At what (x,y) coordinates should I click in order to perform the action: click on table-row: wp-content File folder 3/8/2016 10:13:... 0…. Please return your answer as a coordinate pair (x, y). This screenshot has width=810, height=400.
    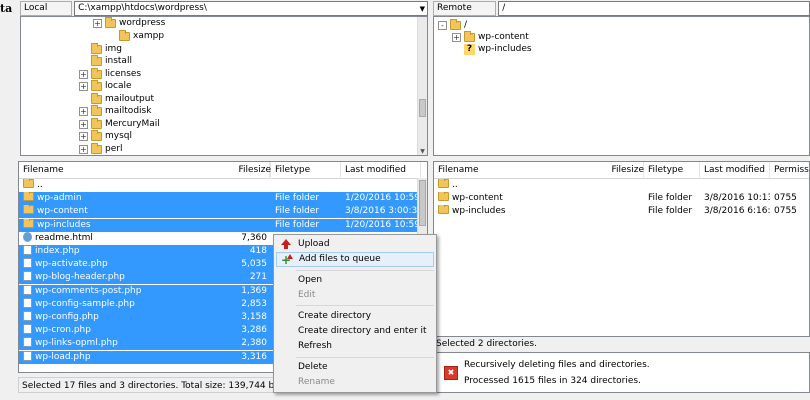
    Looking at the image, I should click on (621, 198).